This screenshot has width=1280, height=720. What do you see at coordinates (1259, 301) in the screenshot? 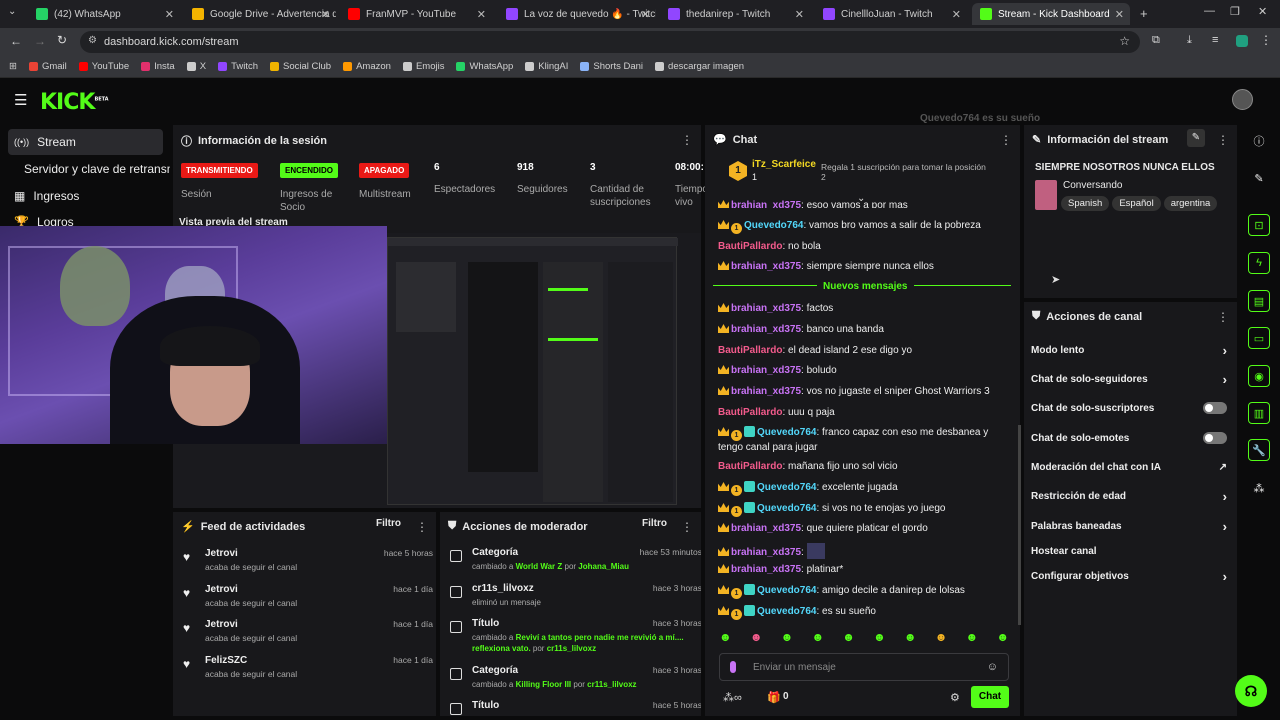
I see `document-icon: ▤` at bounding box center [1259, 301].